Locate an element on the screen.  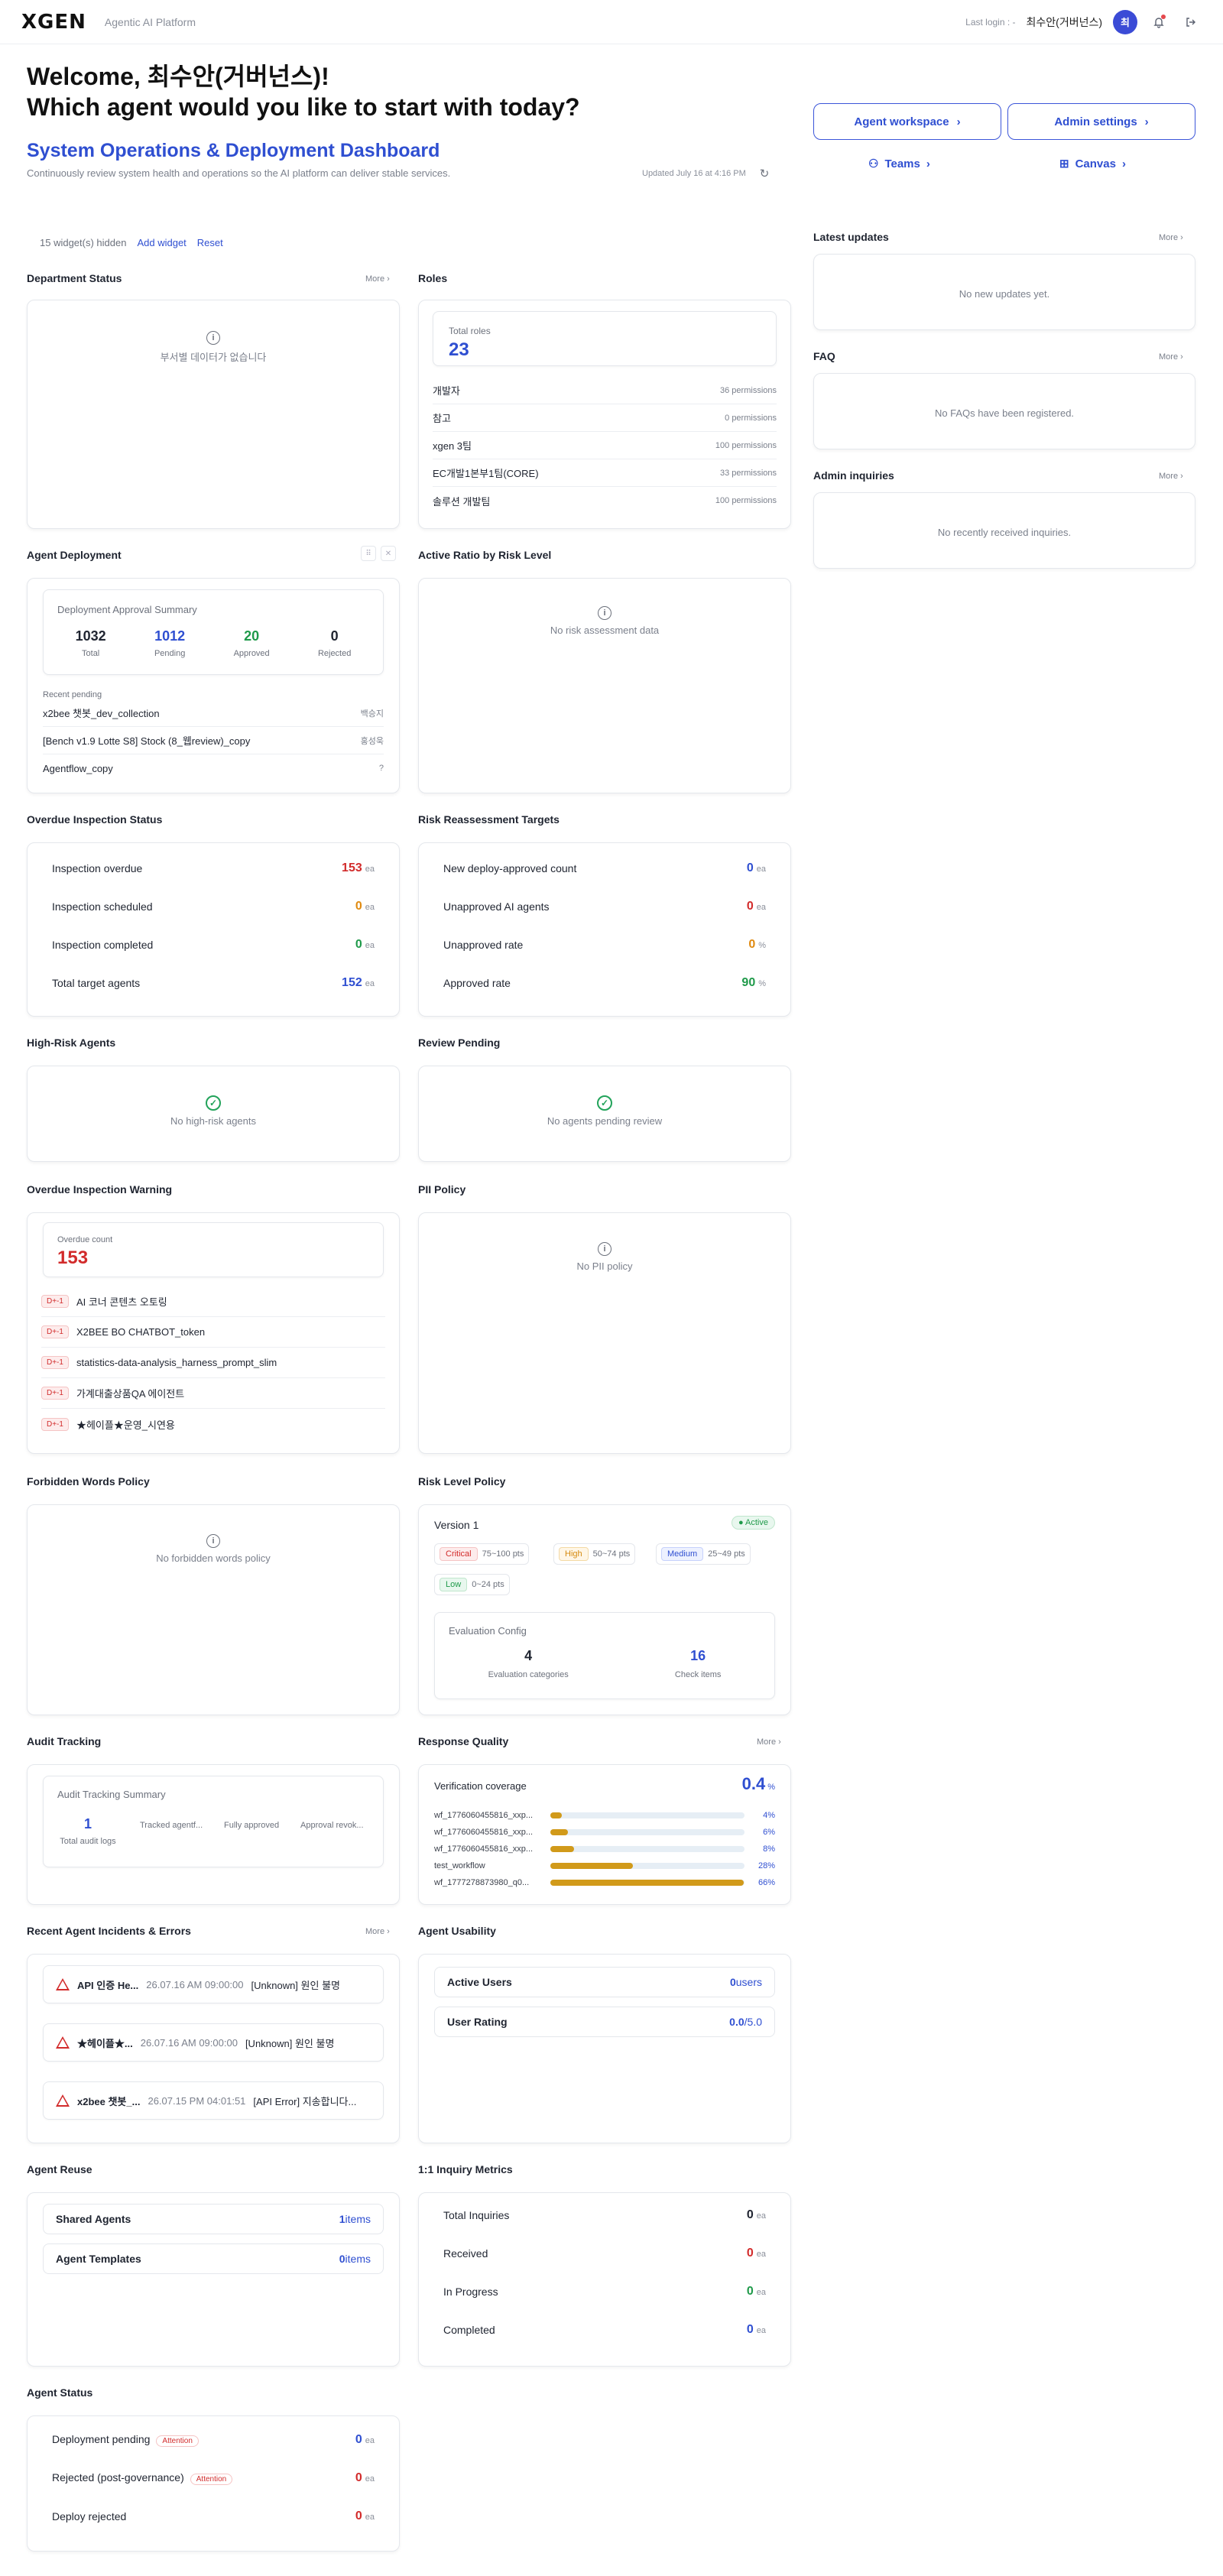
logo: XGEN is located at coordinates (54, 22).